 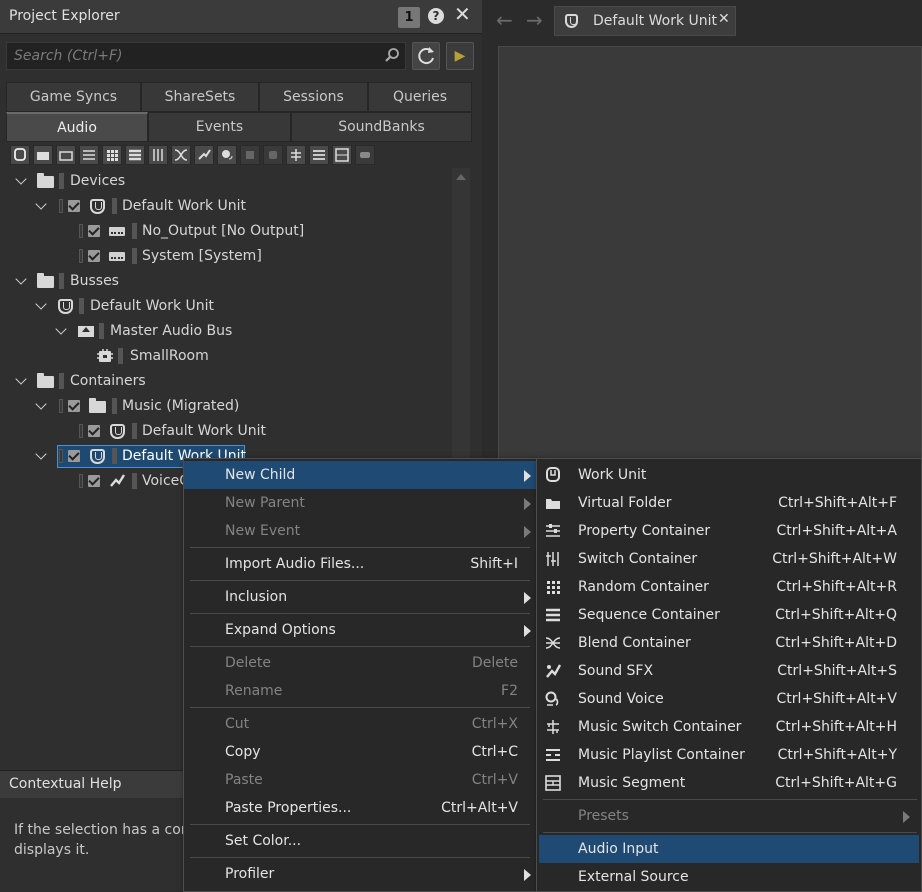 What do you see at coordinates (504, 20) in the screenshot?
I see `back-icon: ←` at bounding box center [504, 20].